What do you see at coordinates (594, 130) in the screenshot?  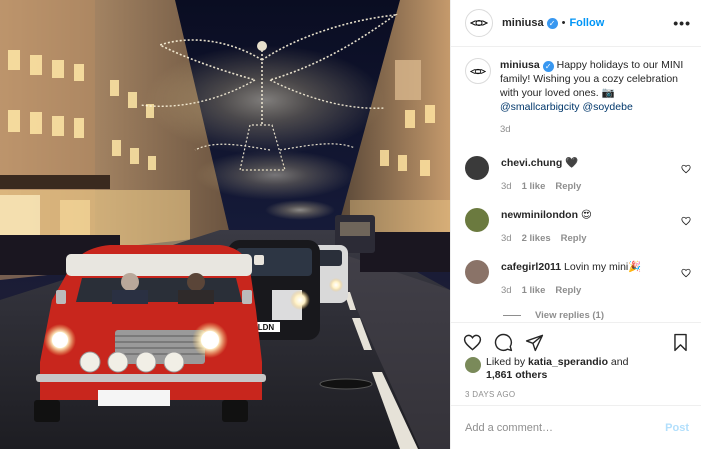 I see `caption-age: 3d` at bounding box center [594, 130].